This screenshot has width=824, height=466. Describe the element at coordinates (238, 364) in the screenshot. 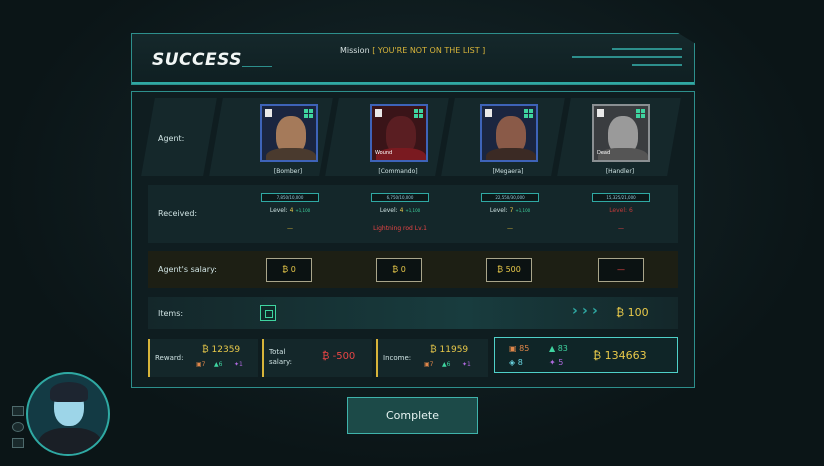

I see `reward-res-purple: ✦1` at that location.